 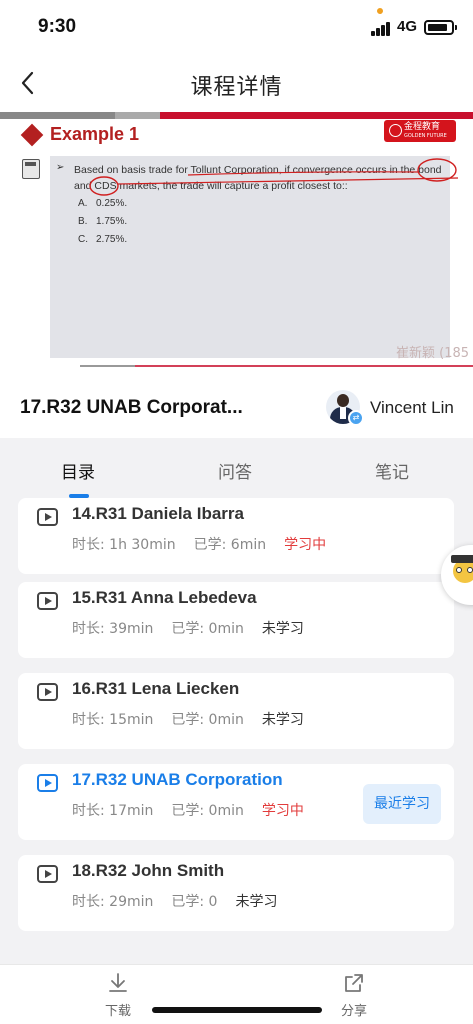 I want to click on nav-bar: 课程详情, so click(x=236, y=84).